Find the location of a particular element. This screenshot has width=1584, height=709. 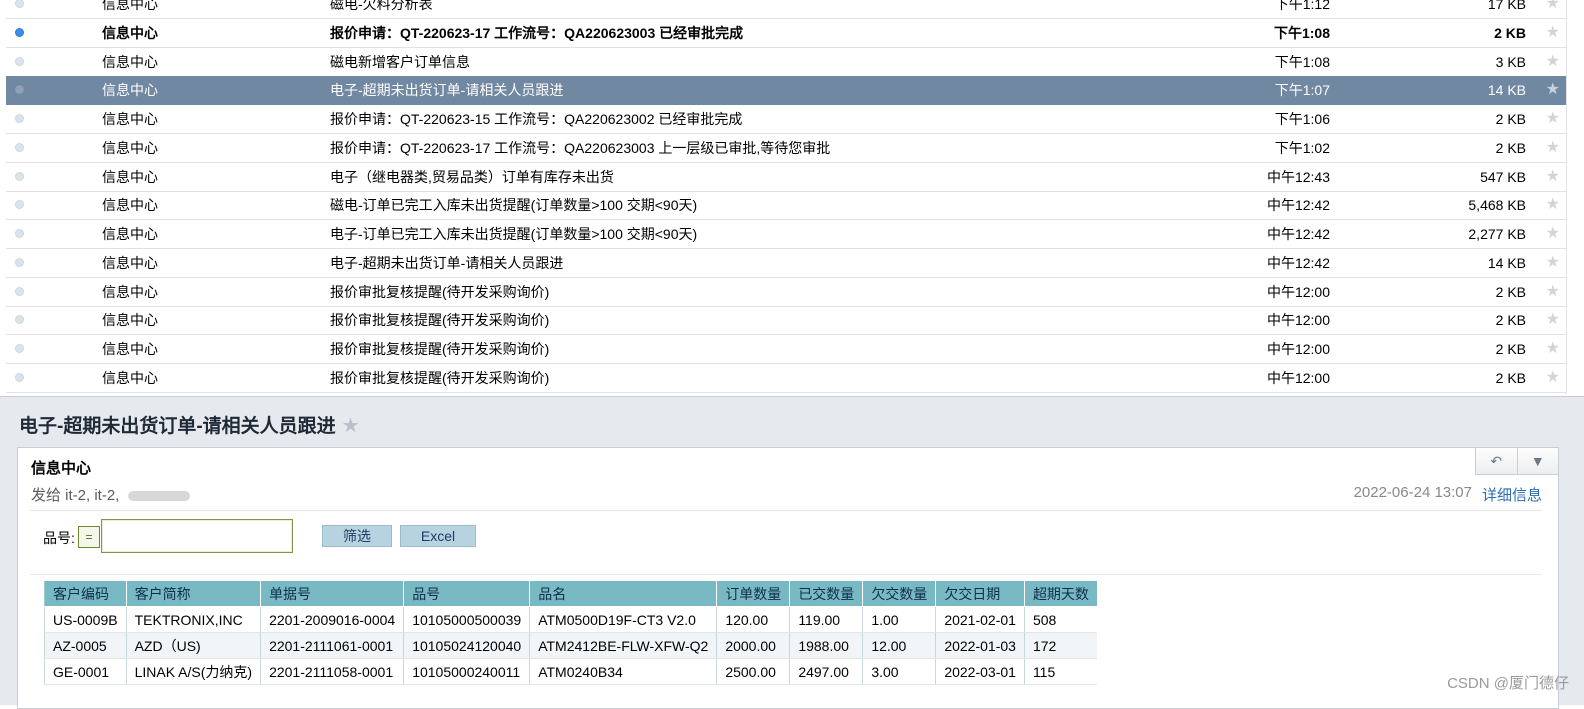

mail-time: 下午1:12 is located at coordinates (1302, 6).